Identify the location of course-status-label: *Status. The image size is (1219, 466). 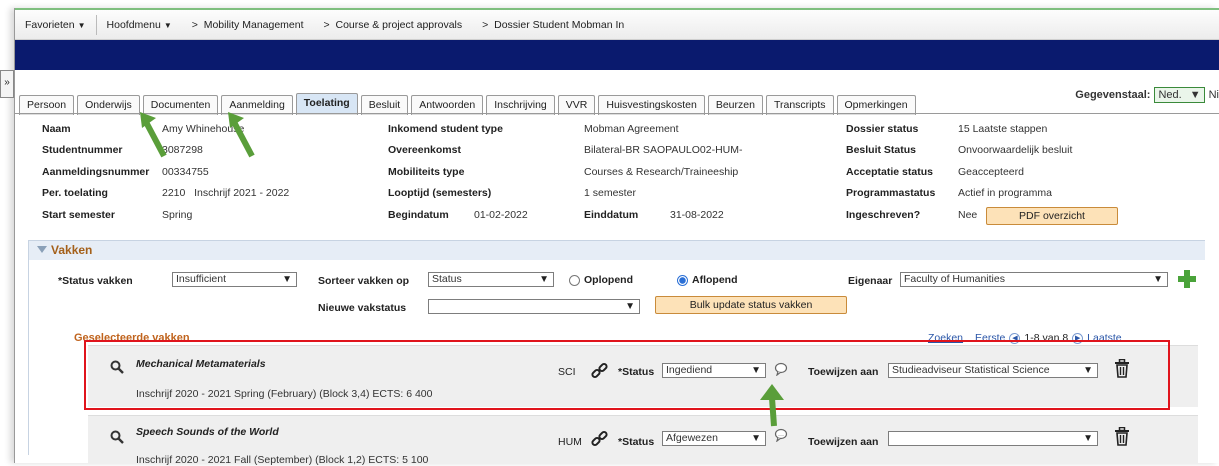
(636, 442).